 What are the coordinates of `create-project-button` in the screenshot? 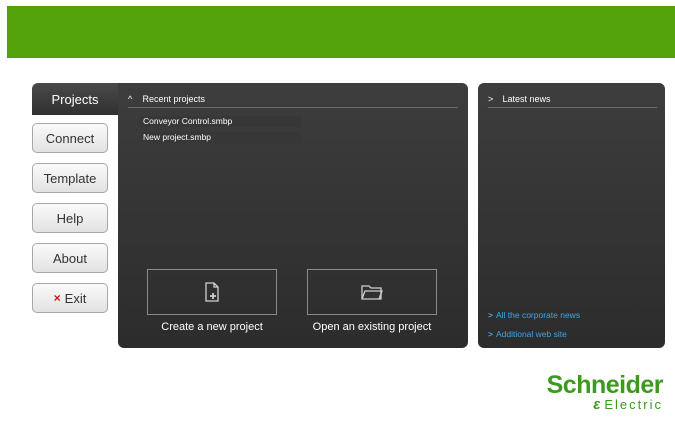 It's located at (212, 292).